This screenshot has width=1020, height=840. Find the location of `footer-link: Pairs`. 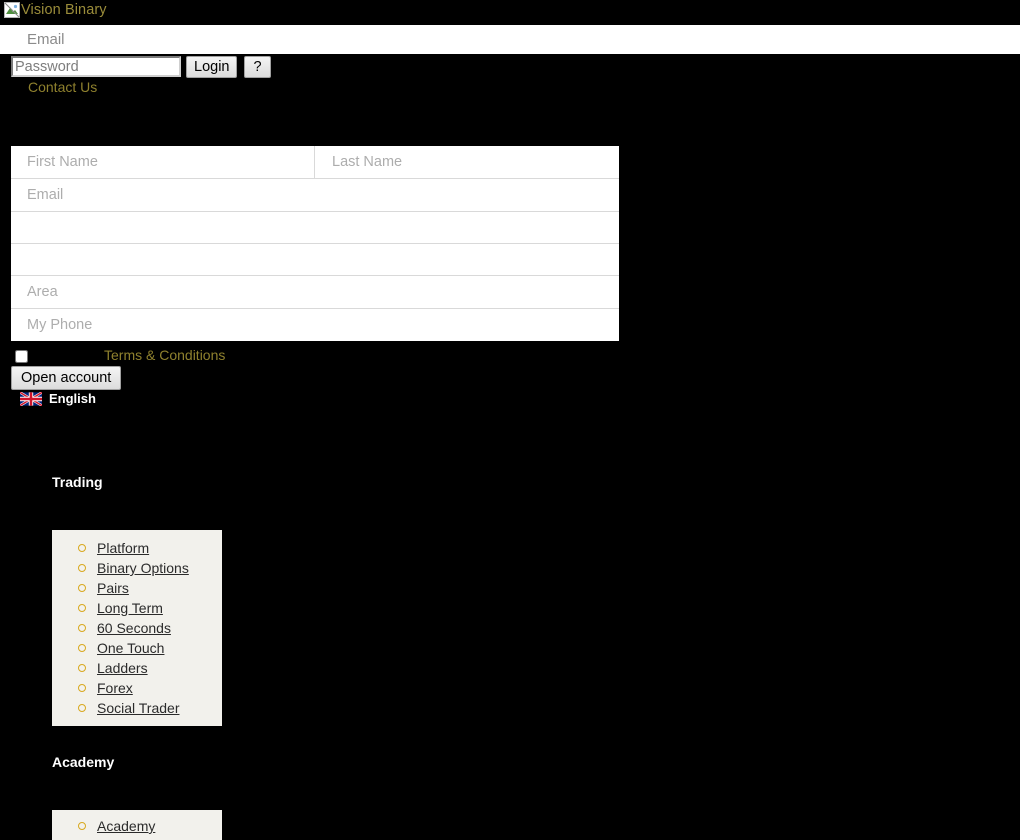

footer-link: Pairs is located at coordinates (113, 588).